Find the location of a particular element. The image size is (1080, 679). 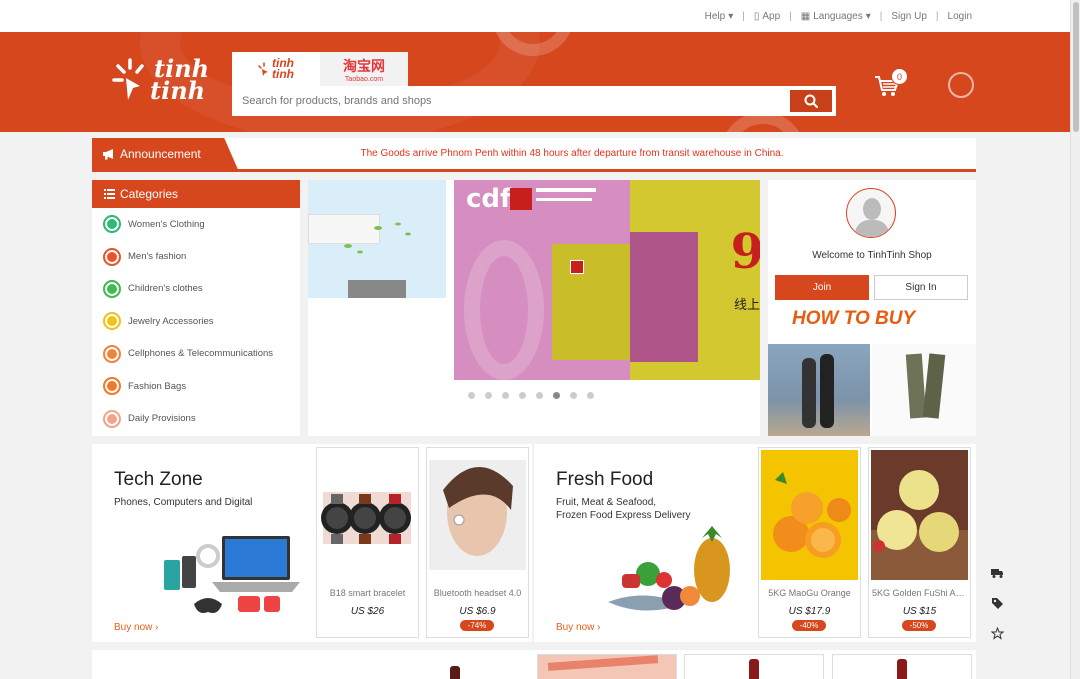

product-name: B18 smart bracelet is located at coordinates (367, 593).